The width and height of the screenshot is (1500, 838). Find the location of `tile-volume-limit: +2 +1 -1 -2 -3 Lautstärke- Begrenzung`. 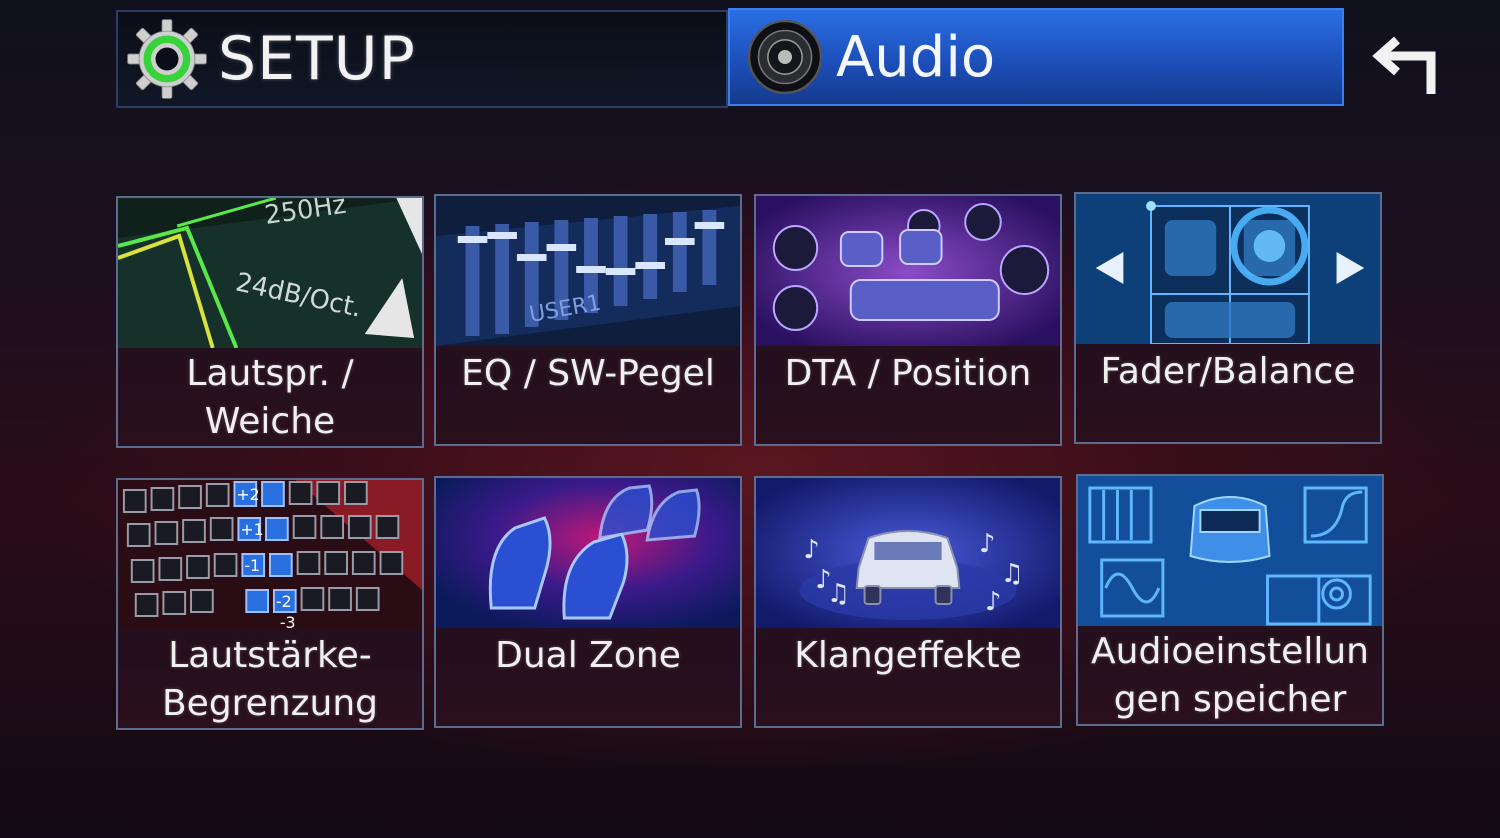

tile-volume-limit: +2 +1 -1 -2 -3 Lautstärke- Begrenzung is located at coordinates (270, 604).